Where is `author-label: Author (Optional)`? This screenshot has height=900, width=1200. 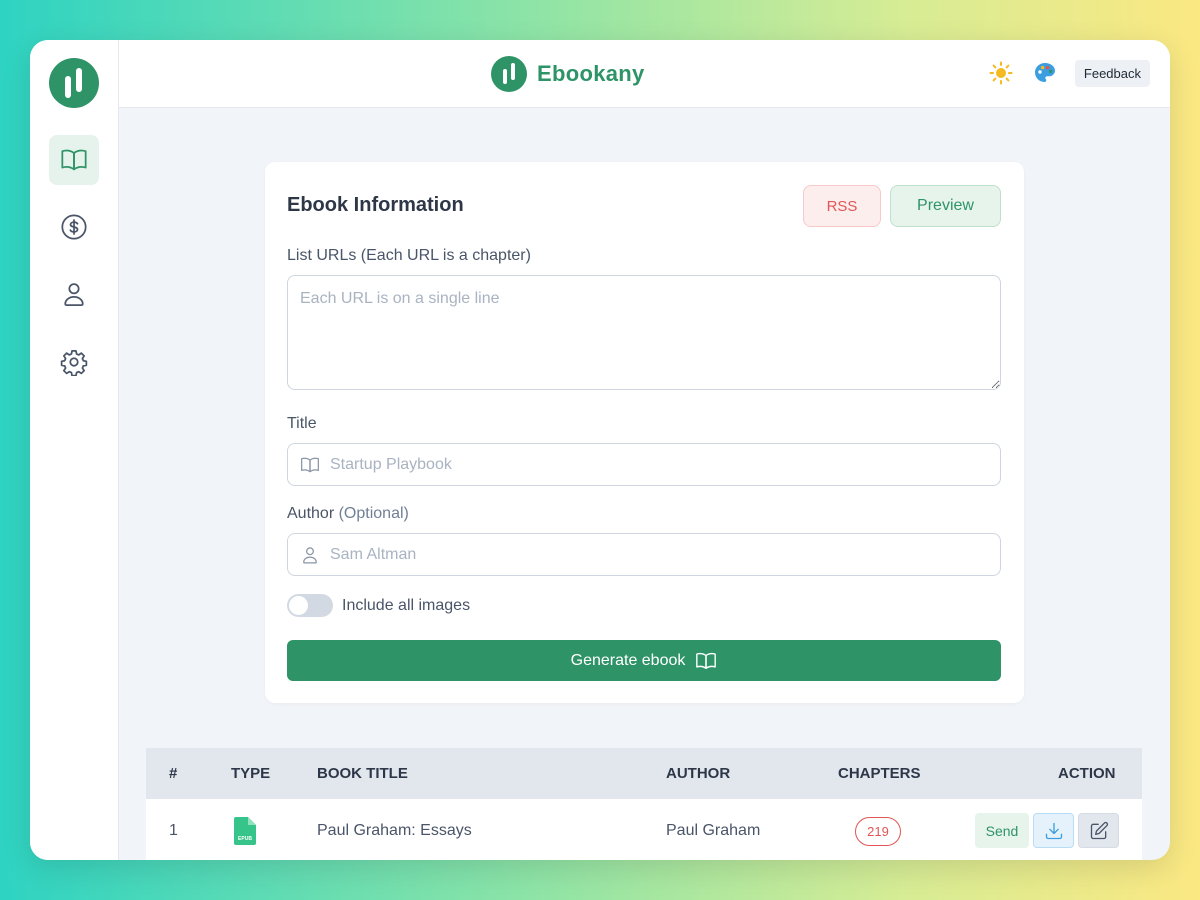
author-label: Author (Optional) is located at coordinates (348, 514).